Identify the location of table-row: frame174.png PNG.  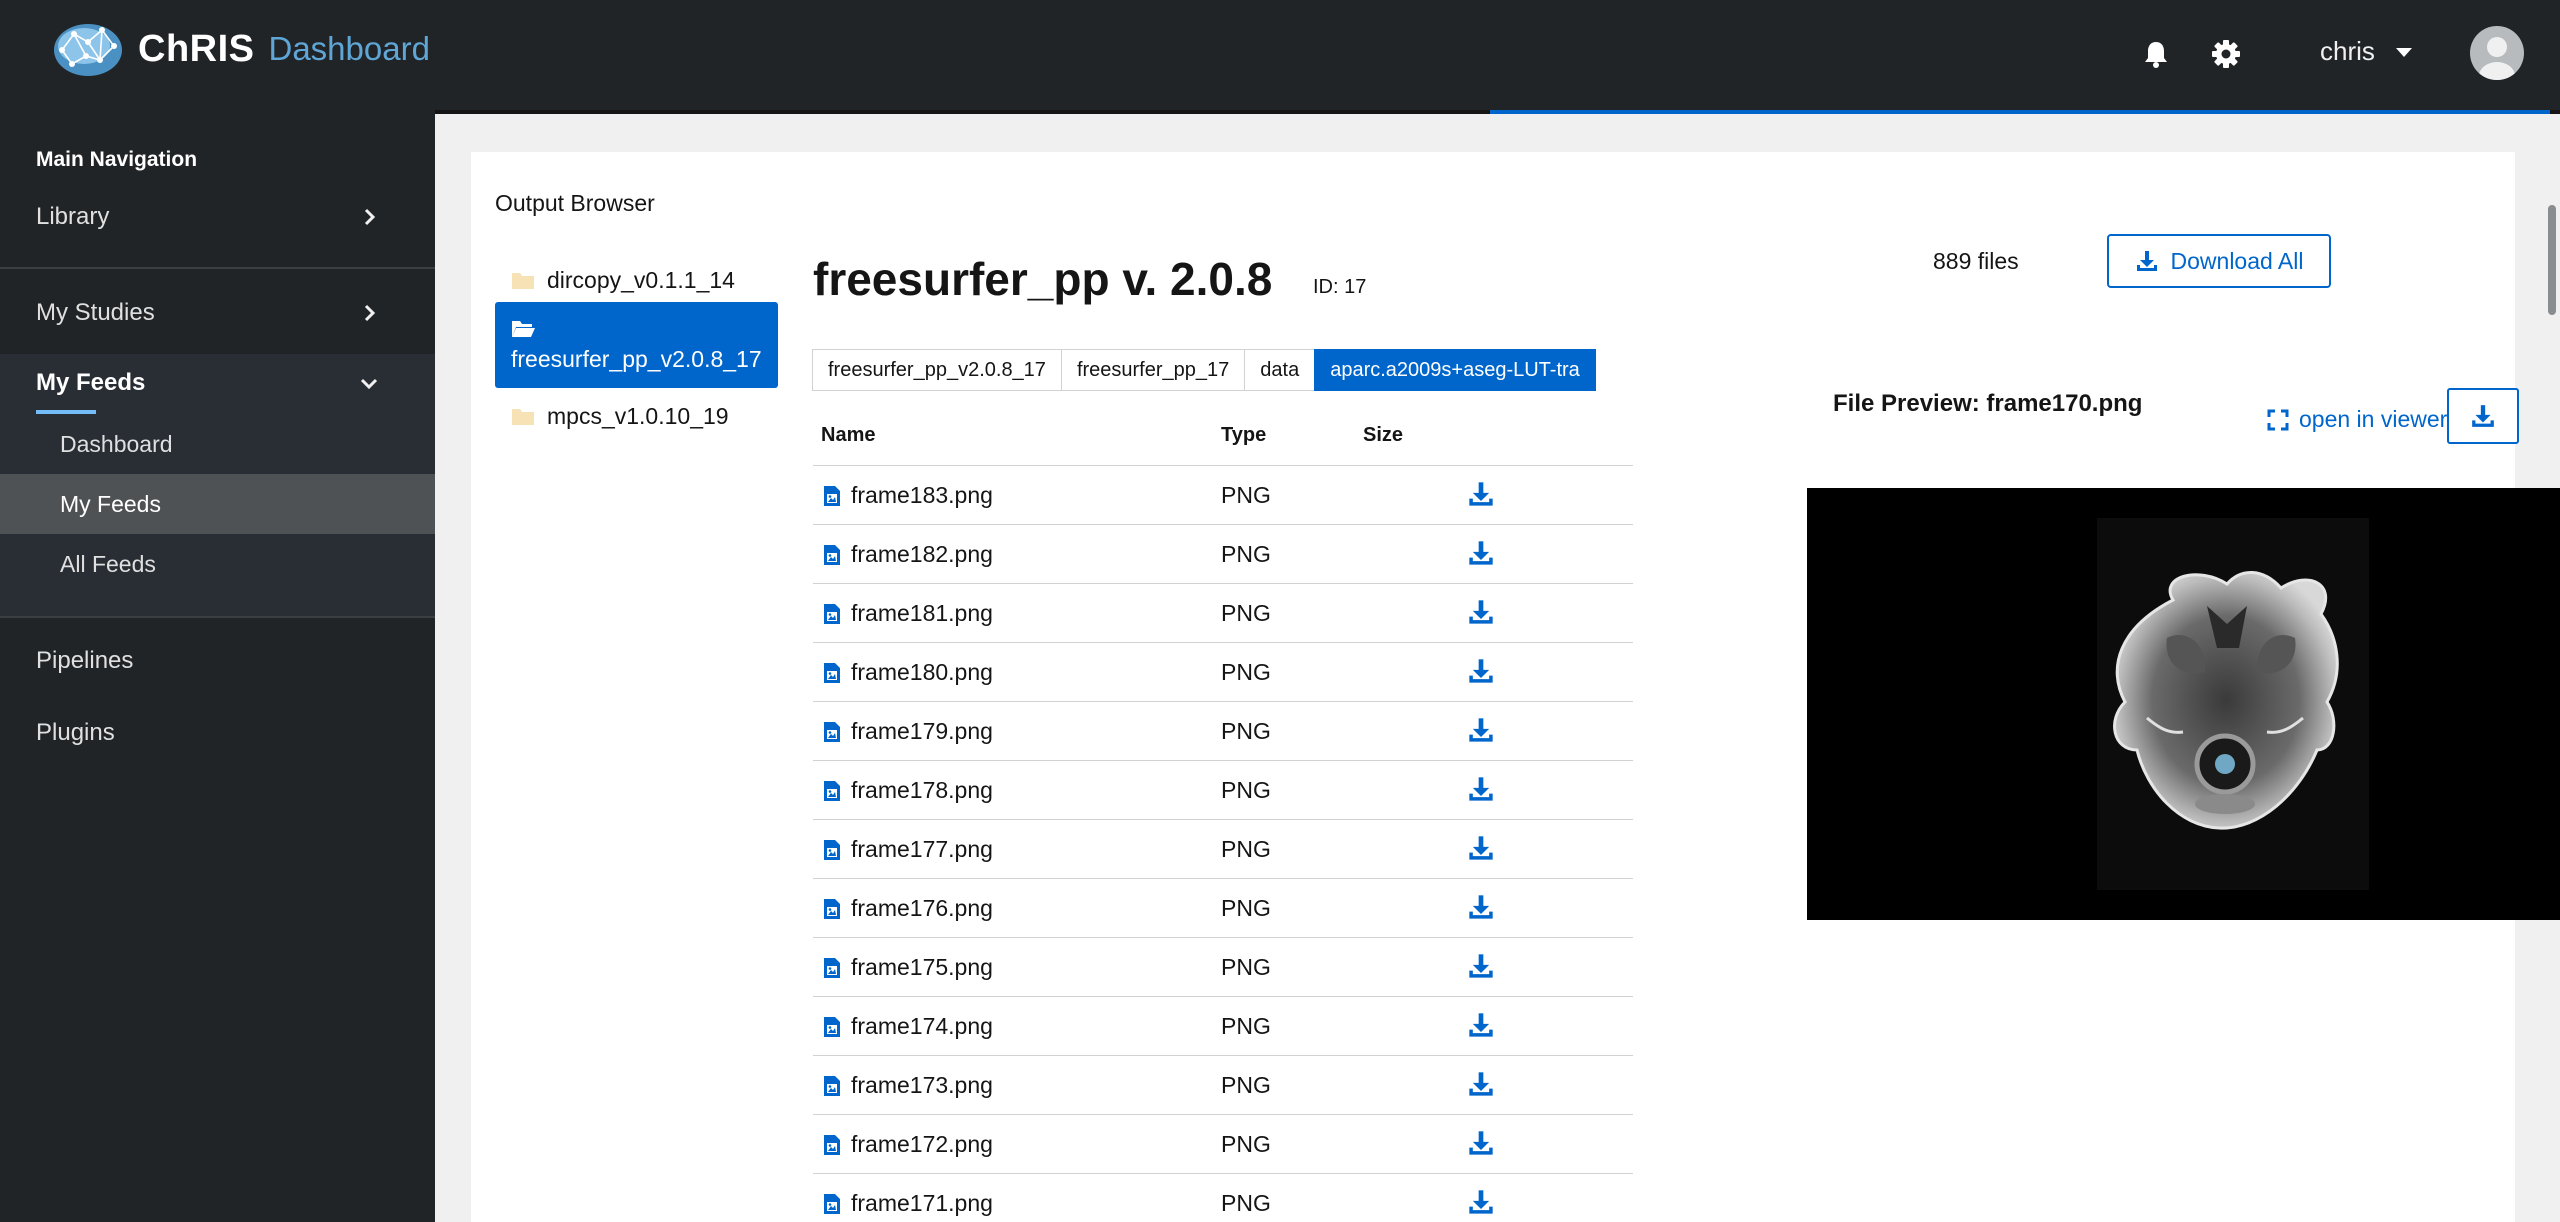
(1223, 1026).